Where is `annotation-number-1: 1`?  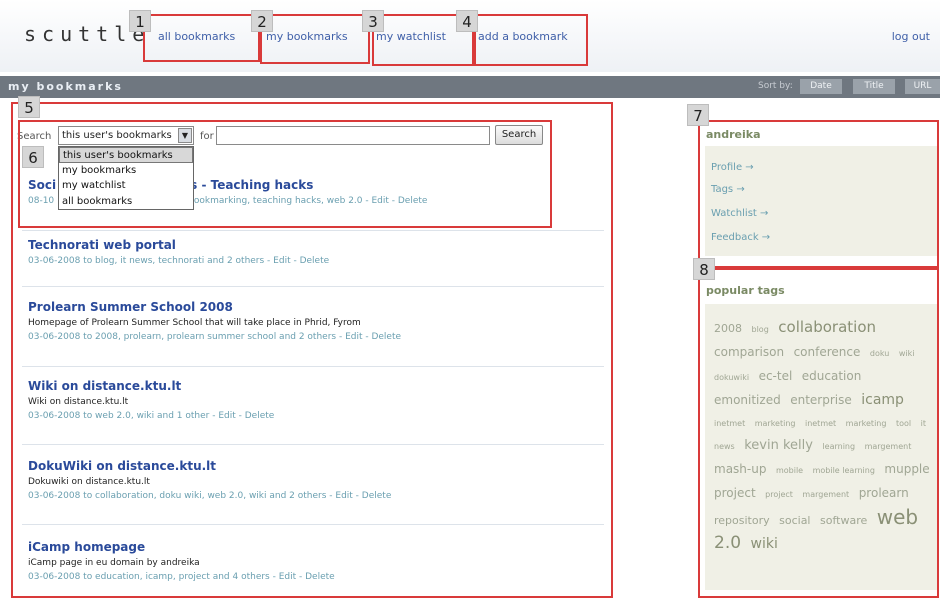
annotation-number-1: 1 is located at coordinates (140, 21).